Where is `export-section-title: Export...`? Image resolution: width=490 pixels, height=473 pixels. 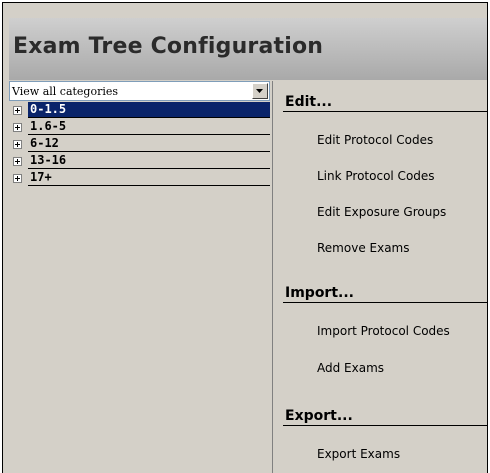
export-section-title: Export... is located at coordinates (319, 416).